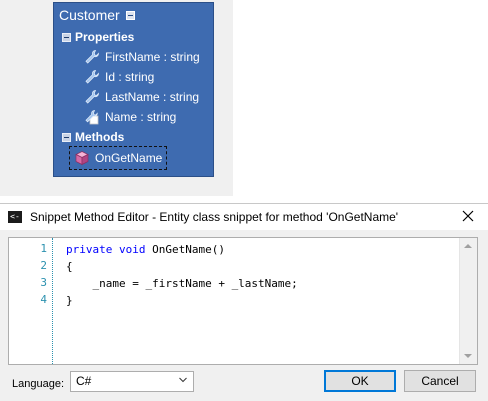 This screenshot has height=401, width=488. What do you see at coordinates (132, 381) in the screenshot?
I see `language-select: C#` at bounding box center [132, 381].